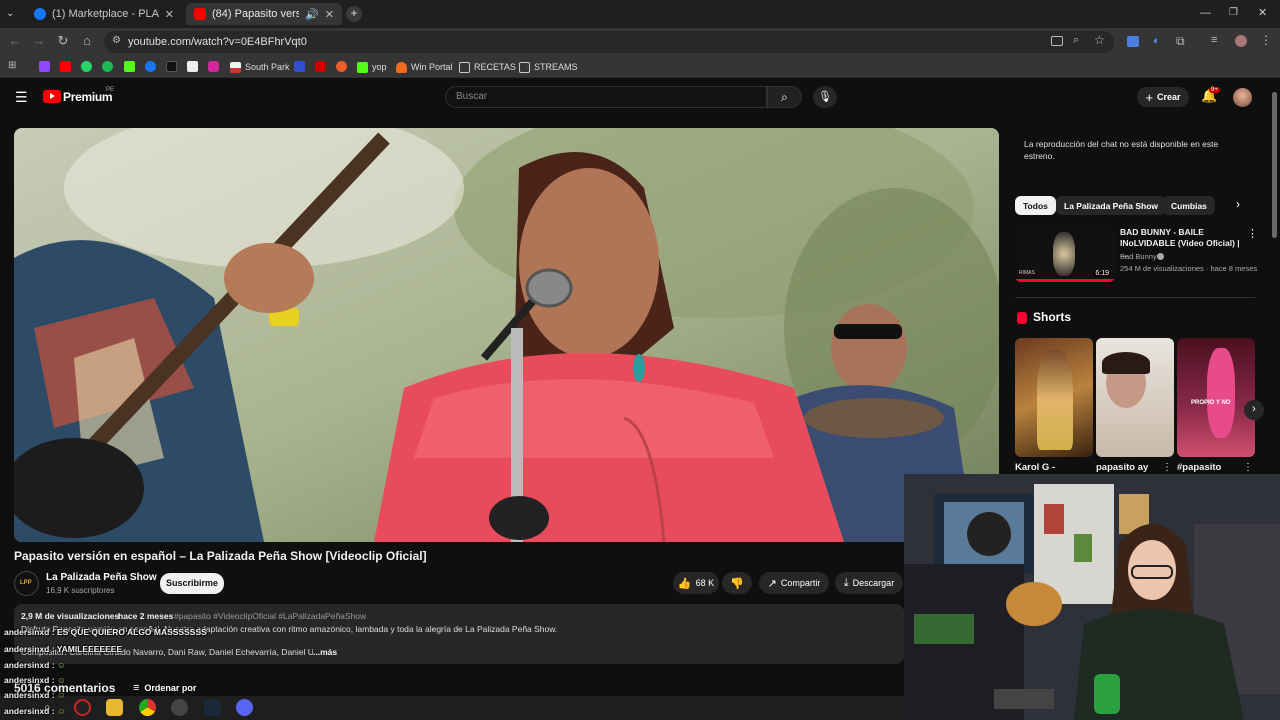 This screenshot has height=720, width=1280. I want to click on chip-all: Todos, so click(1035, 205).